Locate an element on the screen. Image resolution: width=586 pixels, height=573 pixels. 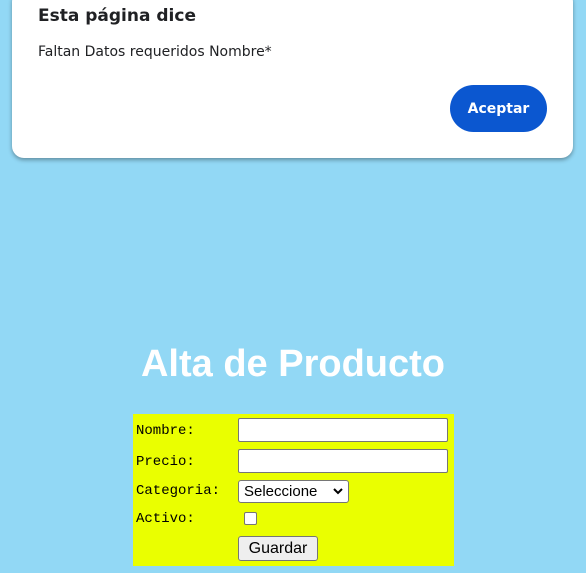
alert-title: Esta página dice is located at coordinates (117, 16).